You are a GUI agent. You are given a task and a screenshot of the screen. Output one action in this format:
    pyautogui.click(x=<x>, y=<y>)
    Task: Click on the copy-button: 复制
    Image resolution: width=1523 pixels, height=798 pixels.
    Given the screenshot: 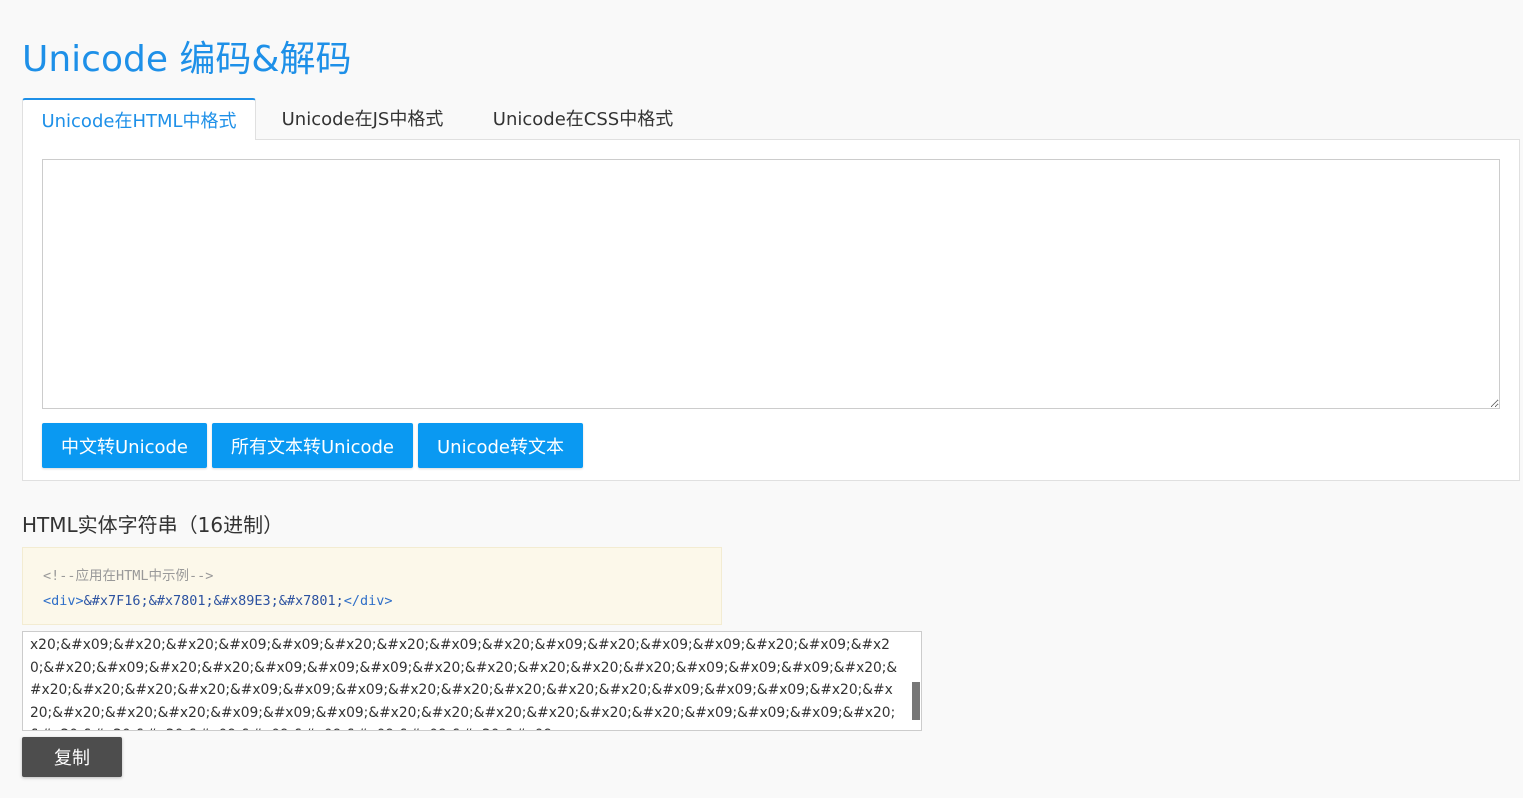 What is the action you would take?
    pyautogui.click(x=72, y=757)
    